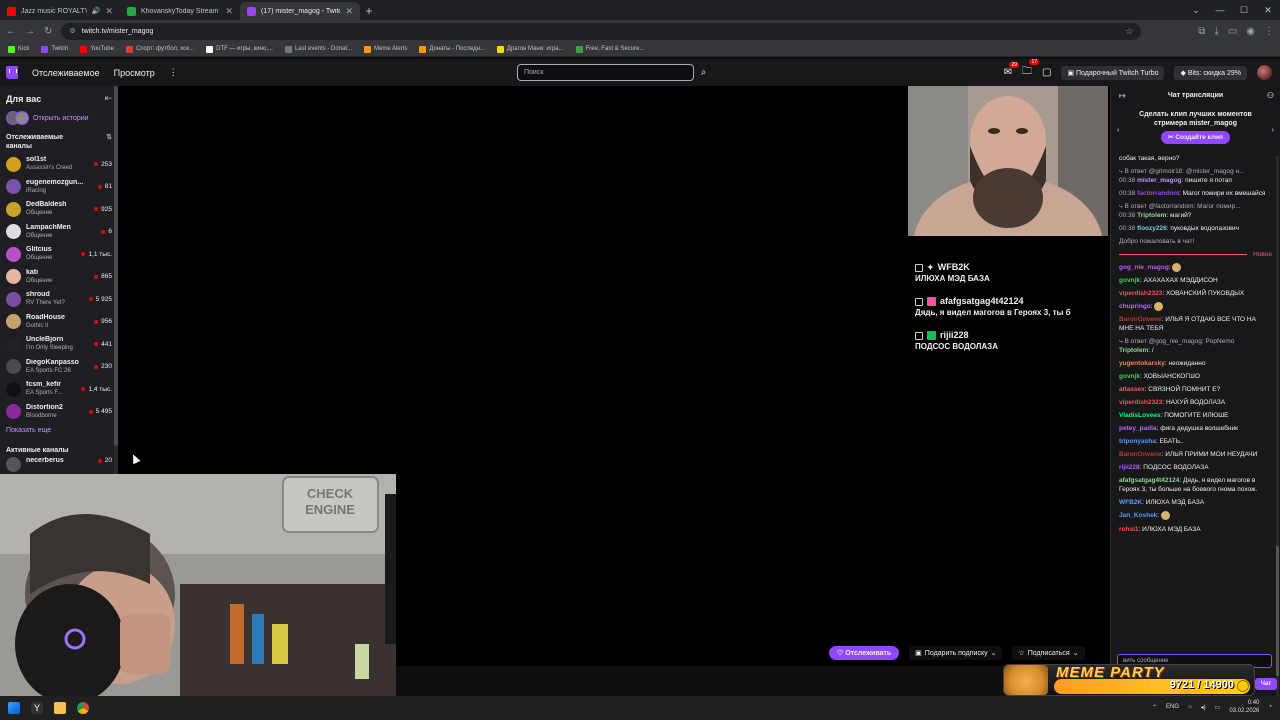 This screenshot has width=1280, height=720. What do you see at coordinates (12, 72) in the screenshot?
I see `twitch-logo-icon` at bounding box center [12, 72].